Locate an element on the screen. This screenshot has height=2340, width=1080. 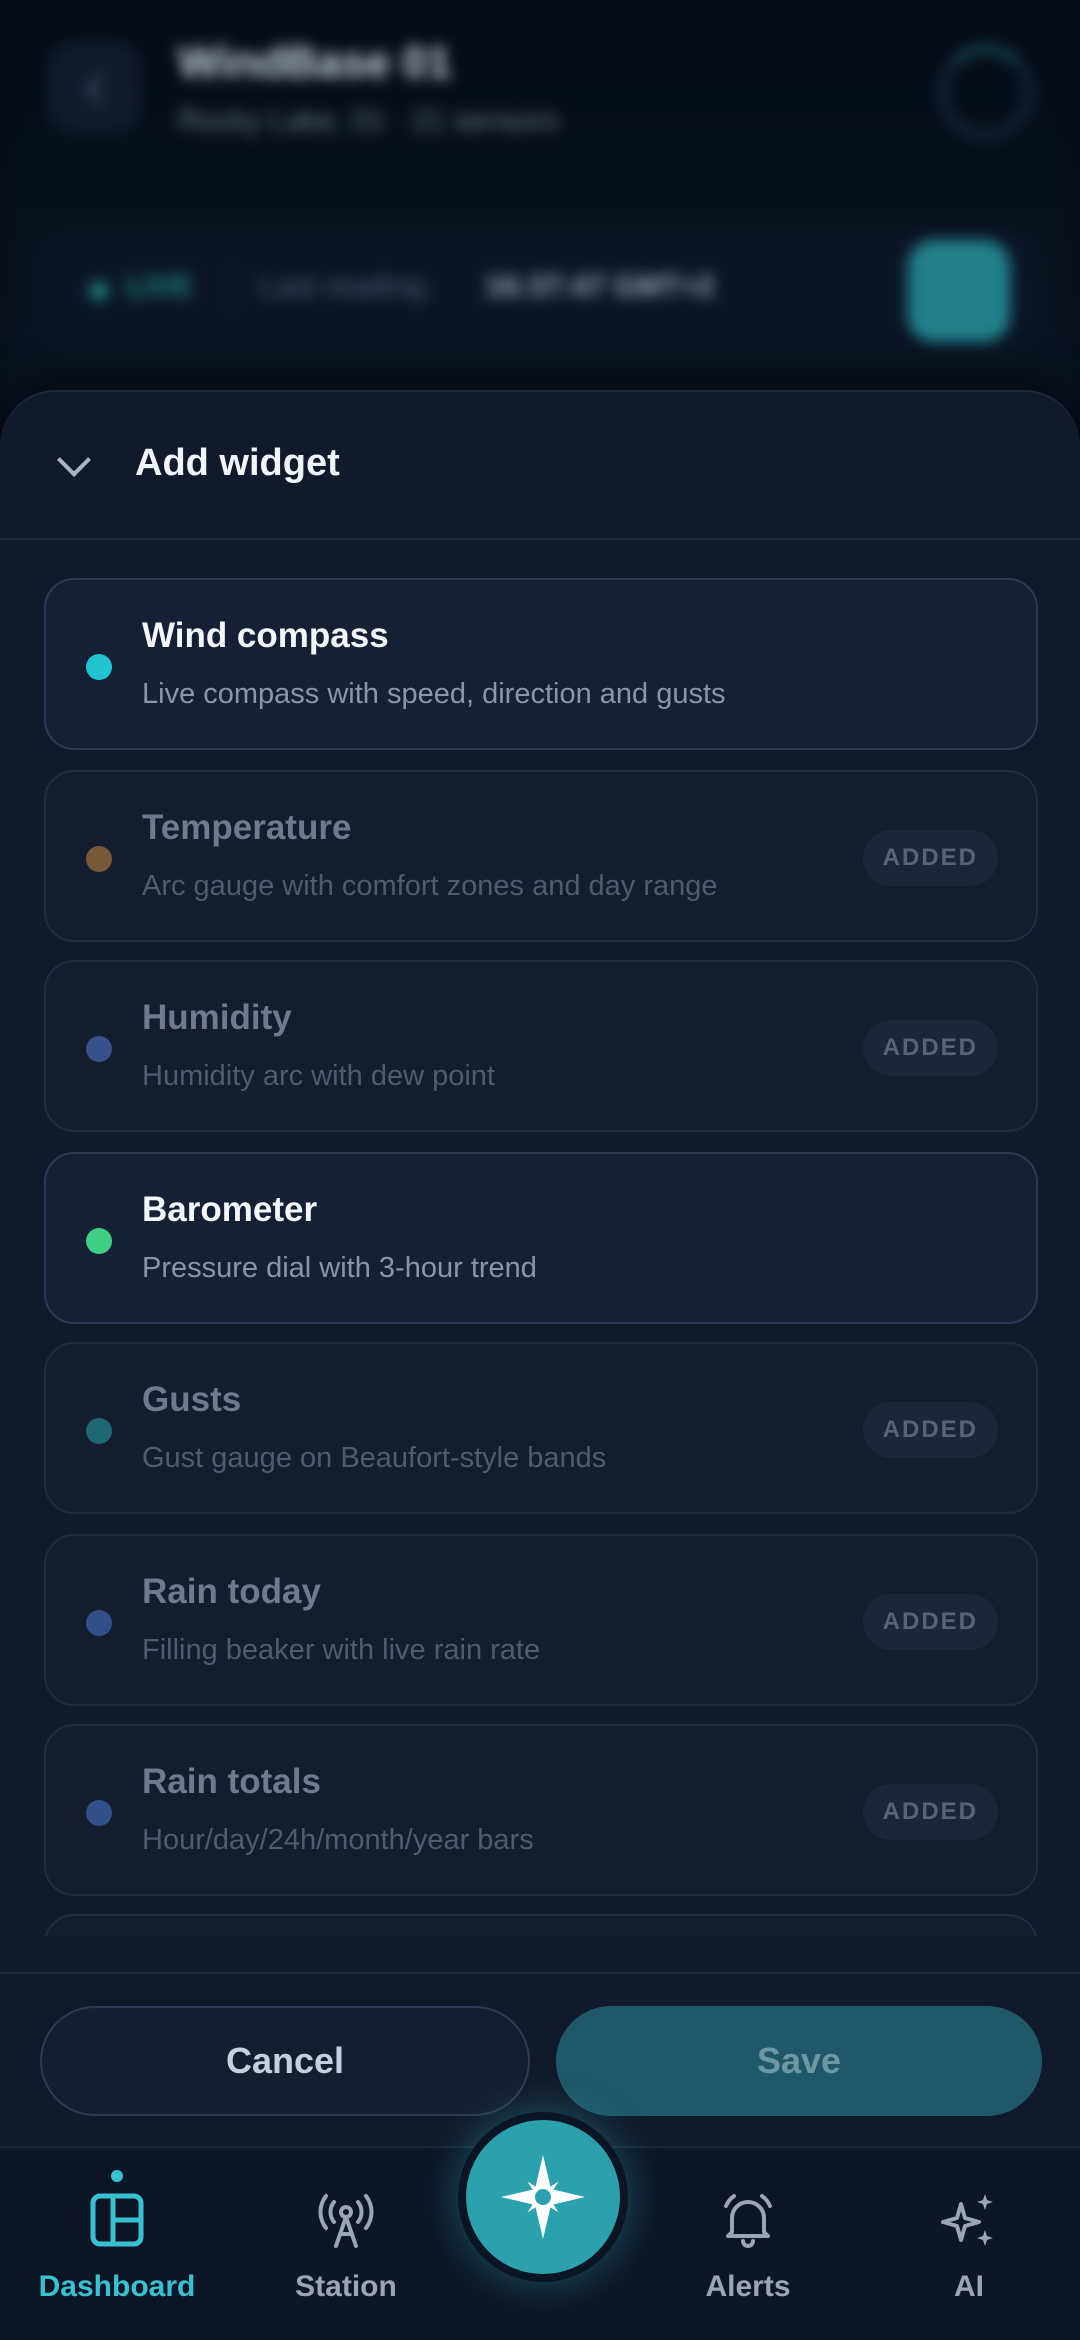
sparkles-icon is located at coordinates (969, 2220).